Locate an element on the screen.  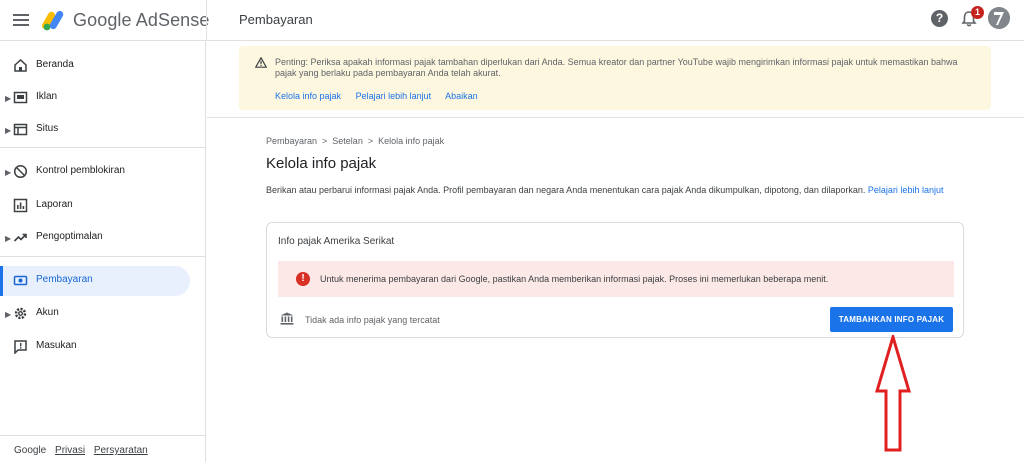
warning-icon is located at coordinates (261, 62).